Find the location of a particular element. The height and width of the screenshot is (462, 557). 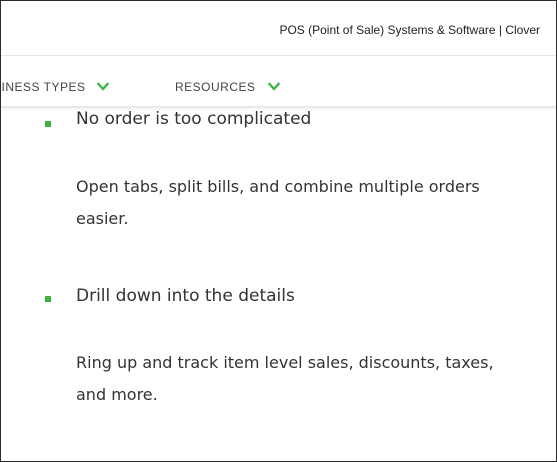

top-navigation: SINESS TYPES RESOURCES is located at coordinates (278, 81).